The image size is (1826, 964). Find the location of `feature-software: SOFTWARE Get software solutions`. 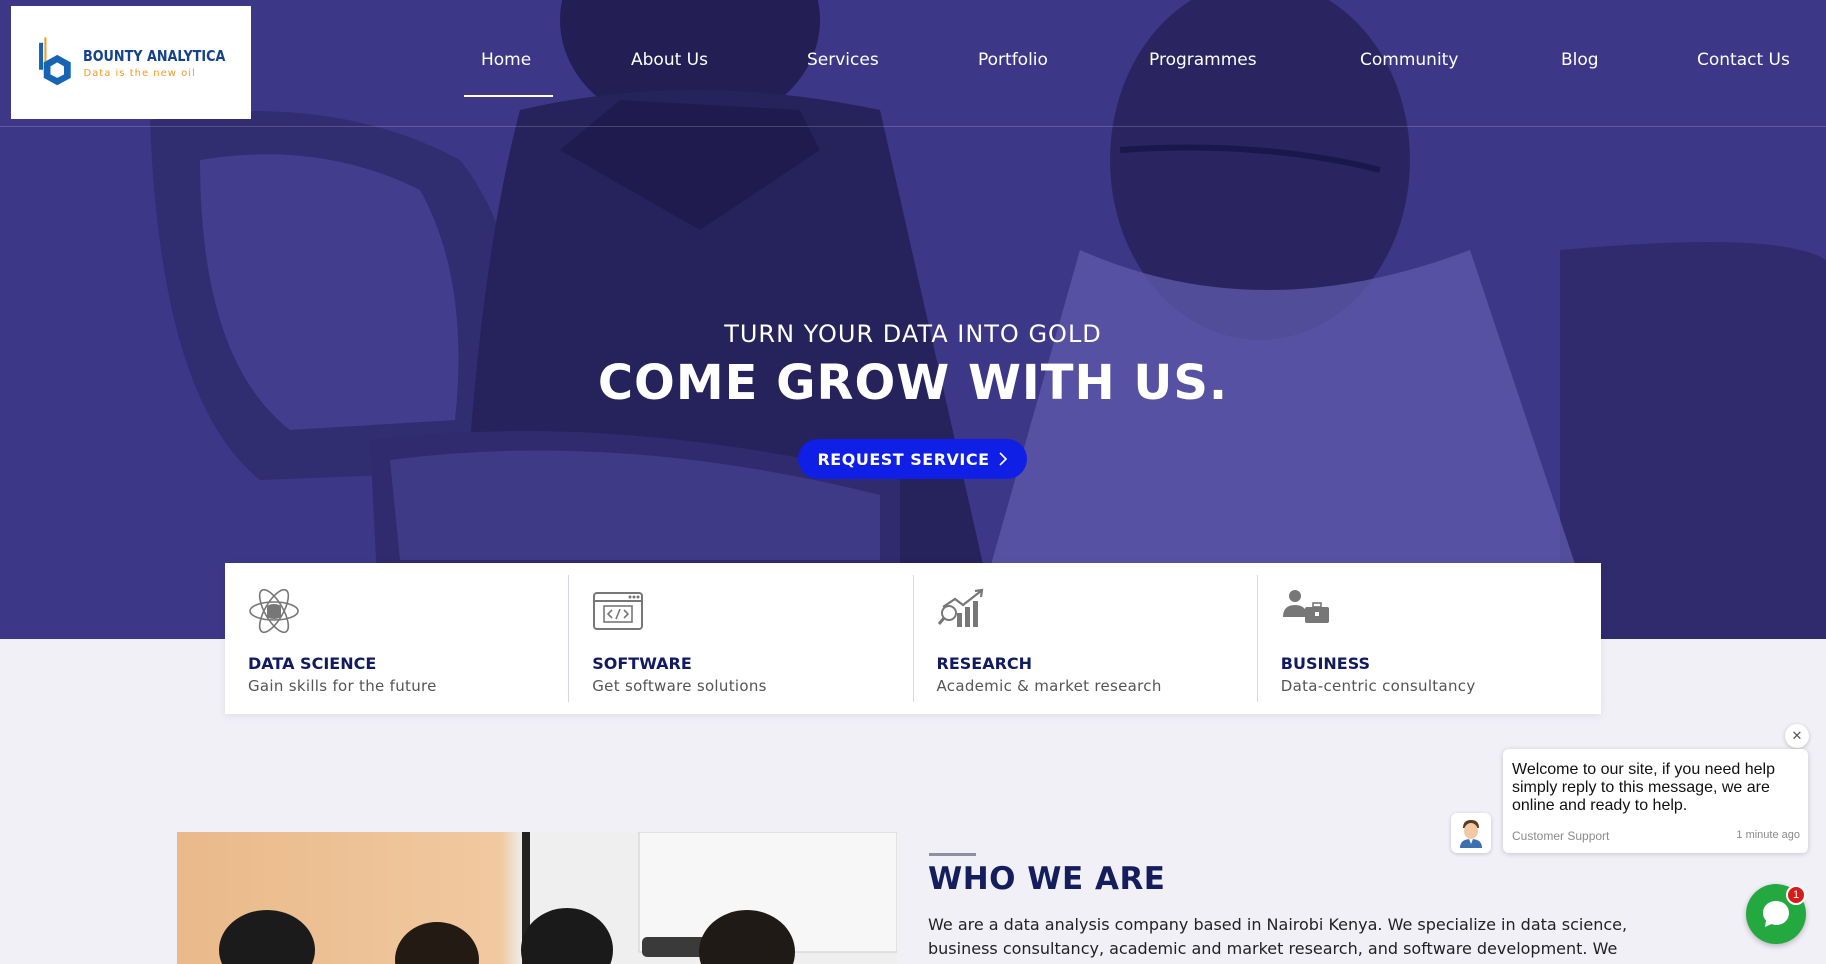

feature-software: SOFTWARE Get software solutions is located at coordinates (740, 638).